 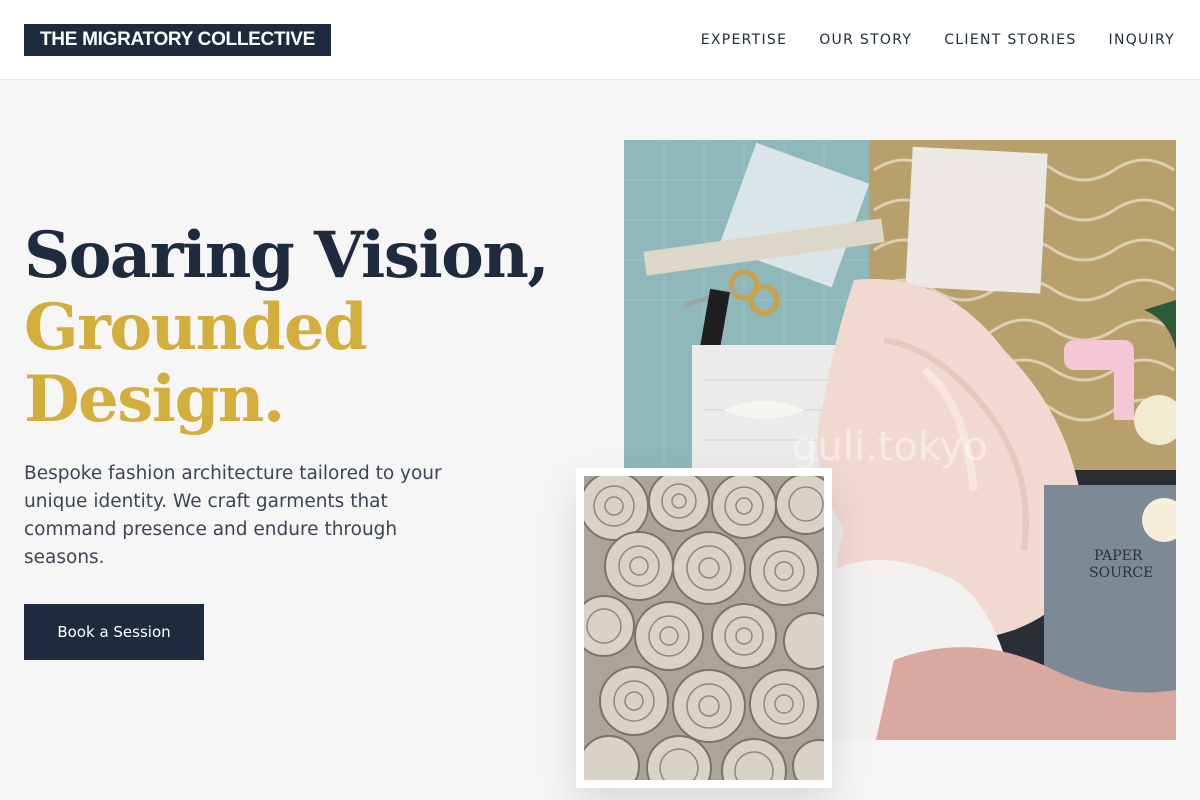 What do you see at coordinates (1118, 556) in the screenshot?
I see `card-text-paper: PAPER` at bounding box center [1118, 556].